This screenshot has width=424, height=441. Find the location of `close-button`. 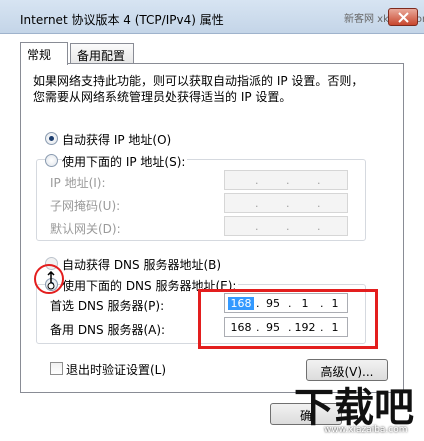

close-button is located at coordinates (403, 17).